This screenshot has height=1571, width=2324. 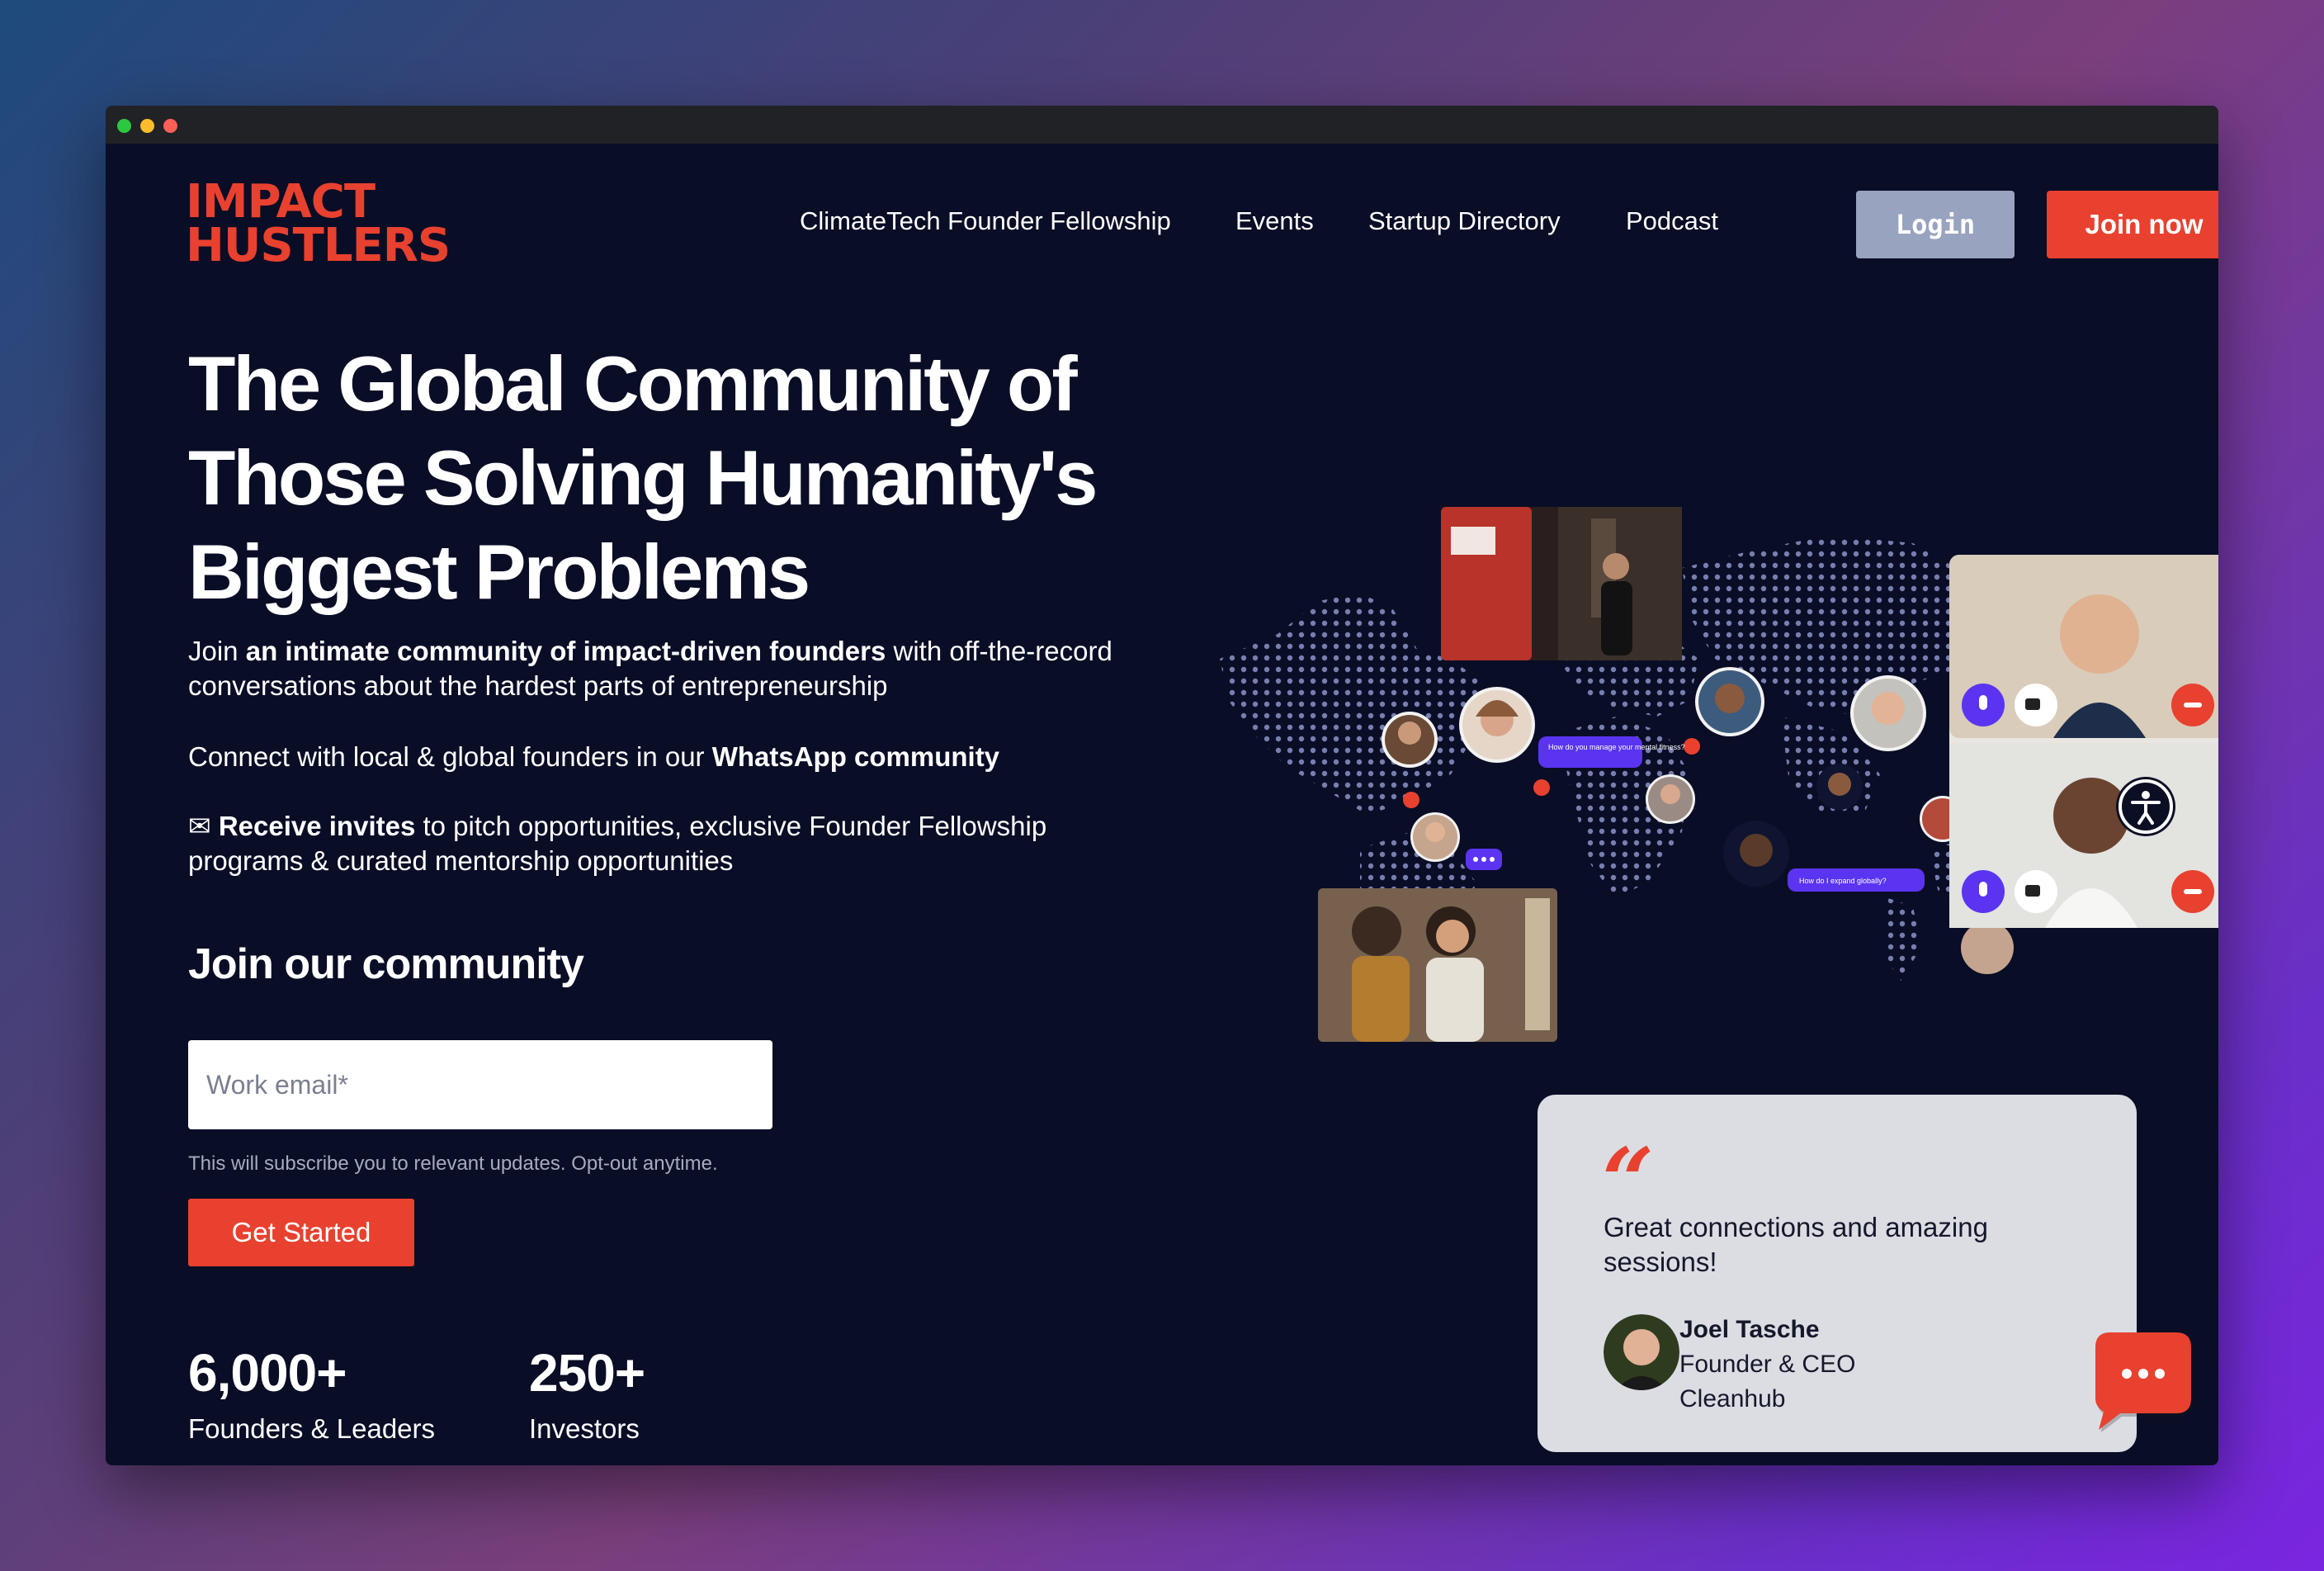 What do you see at coordinates (1672, 221) in the screenshot?
I see `nav-link-podcast: Podcast` at bounding box center [1672, 221].